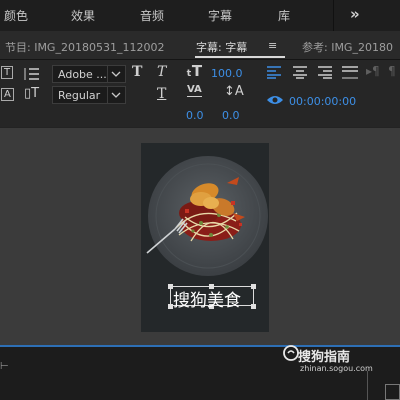  I want to click on timeline-marker-icon: ⊢, so click(4, 366).